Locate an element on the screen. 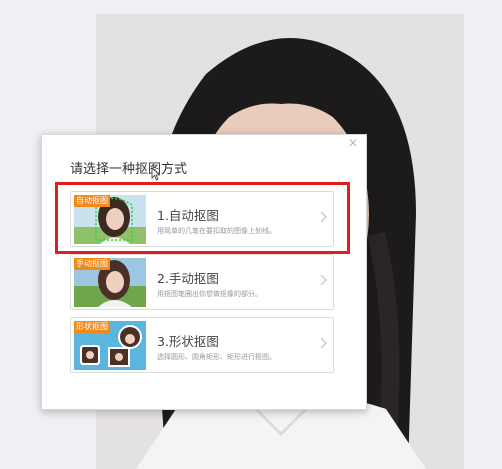 Image resolution: width=502 pixels, height=469 pixels. auto-cutout-description: 用简单的几笔在要扣取的图像上划线。 is located at coordinates (216, 231).